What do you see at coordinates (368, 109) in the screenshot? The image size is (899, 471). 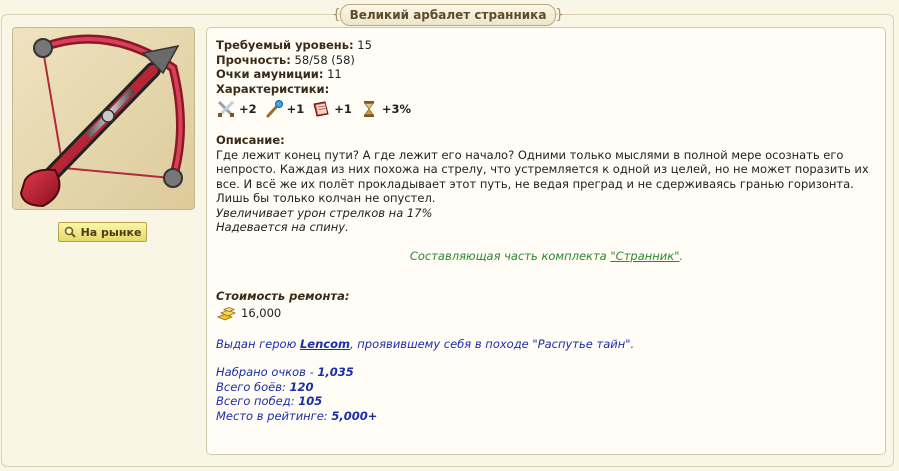 I see `initiative-hourglass-icon` at bounding box center [368, 109].